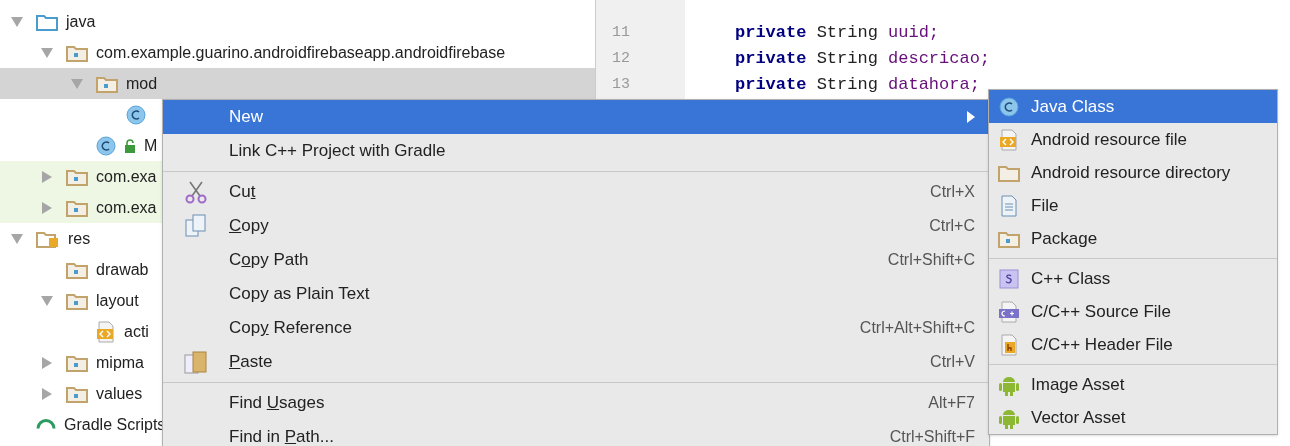 The width and height of the screenshot is (1290, 446). Describe the element at coordinates (269, 260) in the screenshot. I see `menu-item-label: Copy Path` at that location.